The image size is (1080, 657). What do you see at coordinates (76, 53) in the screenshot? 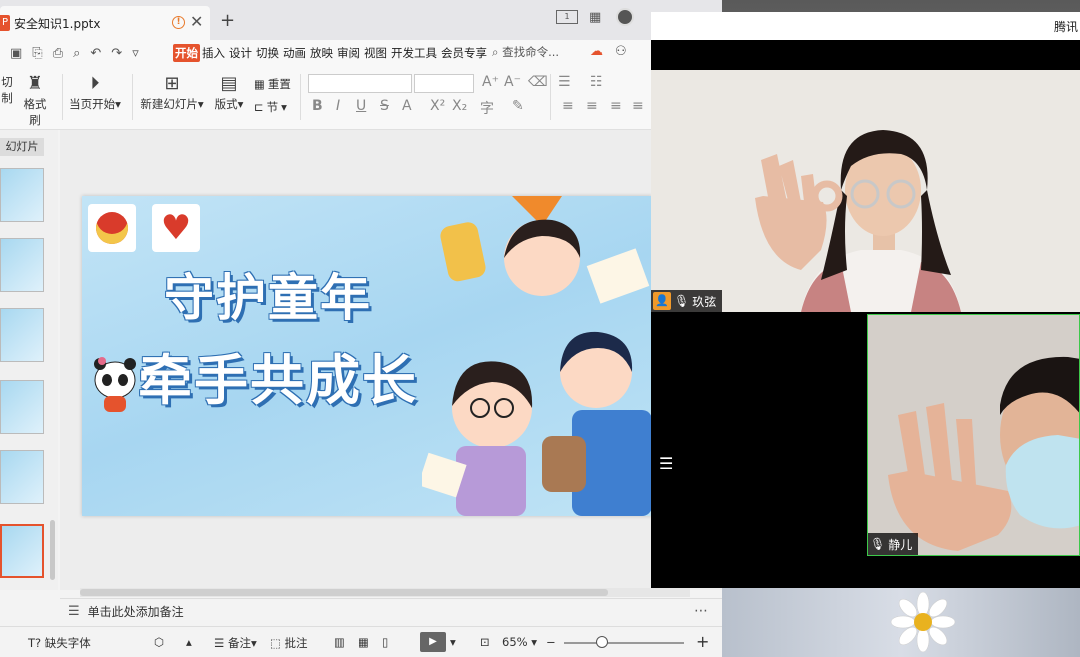
I see `print-preview-icon: ⌕` at bounding box center [76, 53].